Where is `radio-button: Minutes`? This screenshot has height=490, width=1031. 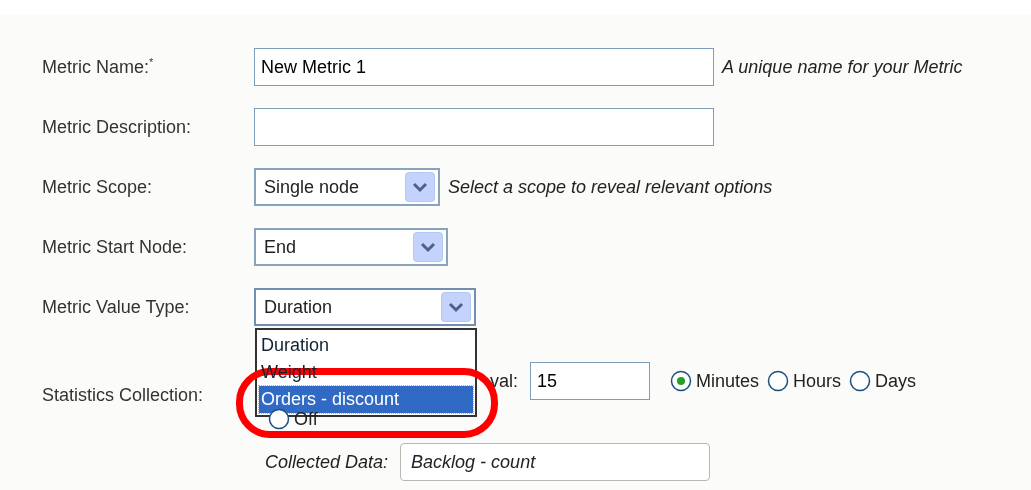
radio-button: Minutes is located at coordinates (715, 381).